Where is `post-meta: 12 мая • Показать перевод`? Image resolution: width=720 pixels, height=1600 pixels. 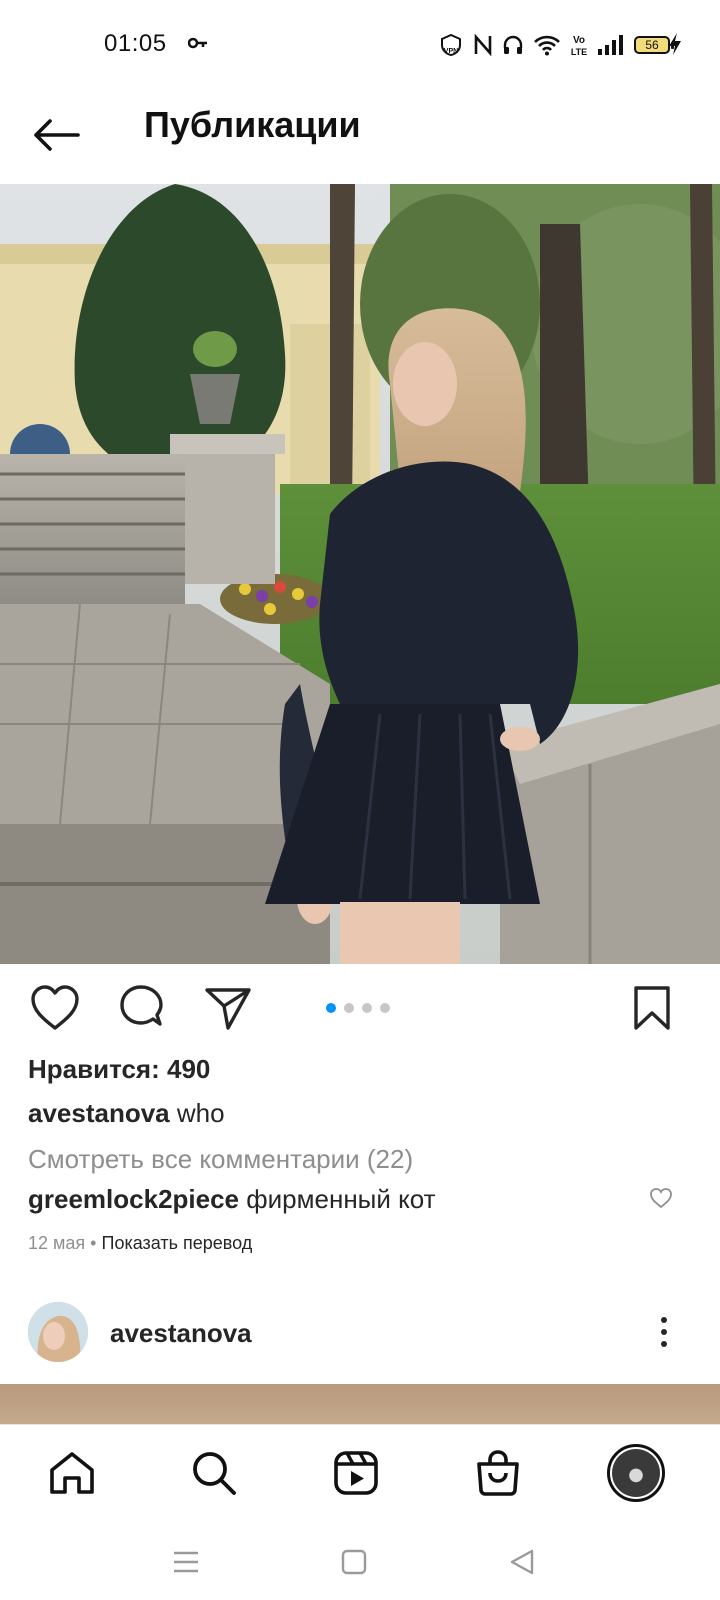 post-meta: 12 мая • Показать перевод is located at coordinates (140, 1243).